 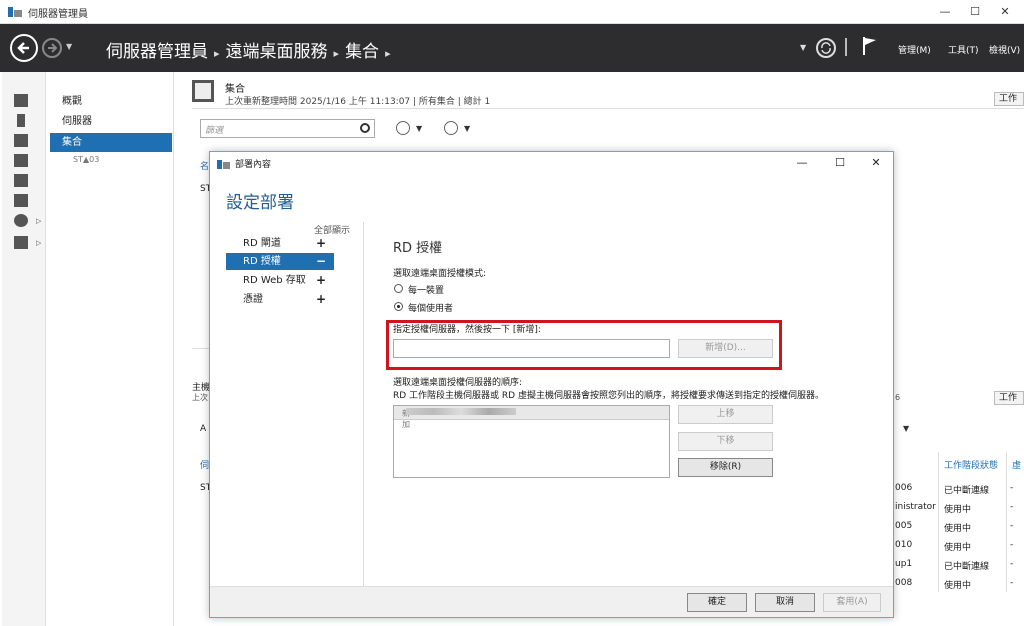 I want to click on virtual-column: 虛, so click(x=1016, y=464).